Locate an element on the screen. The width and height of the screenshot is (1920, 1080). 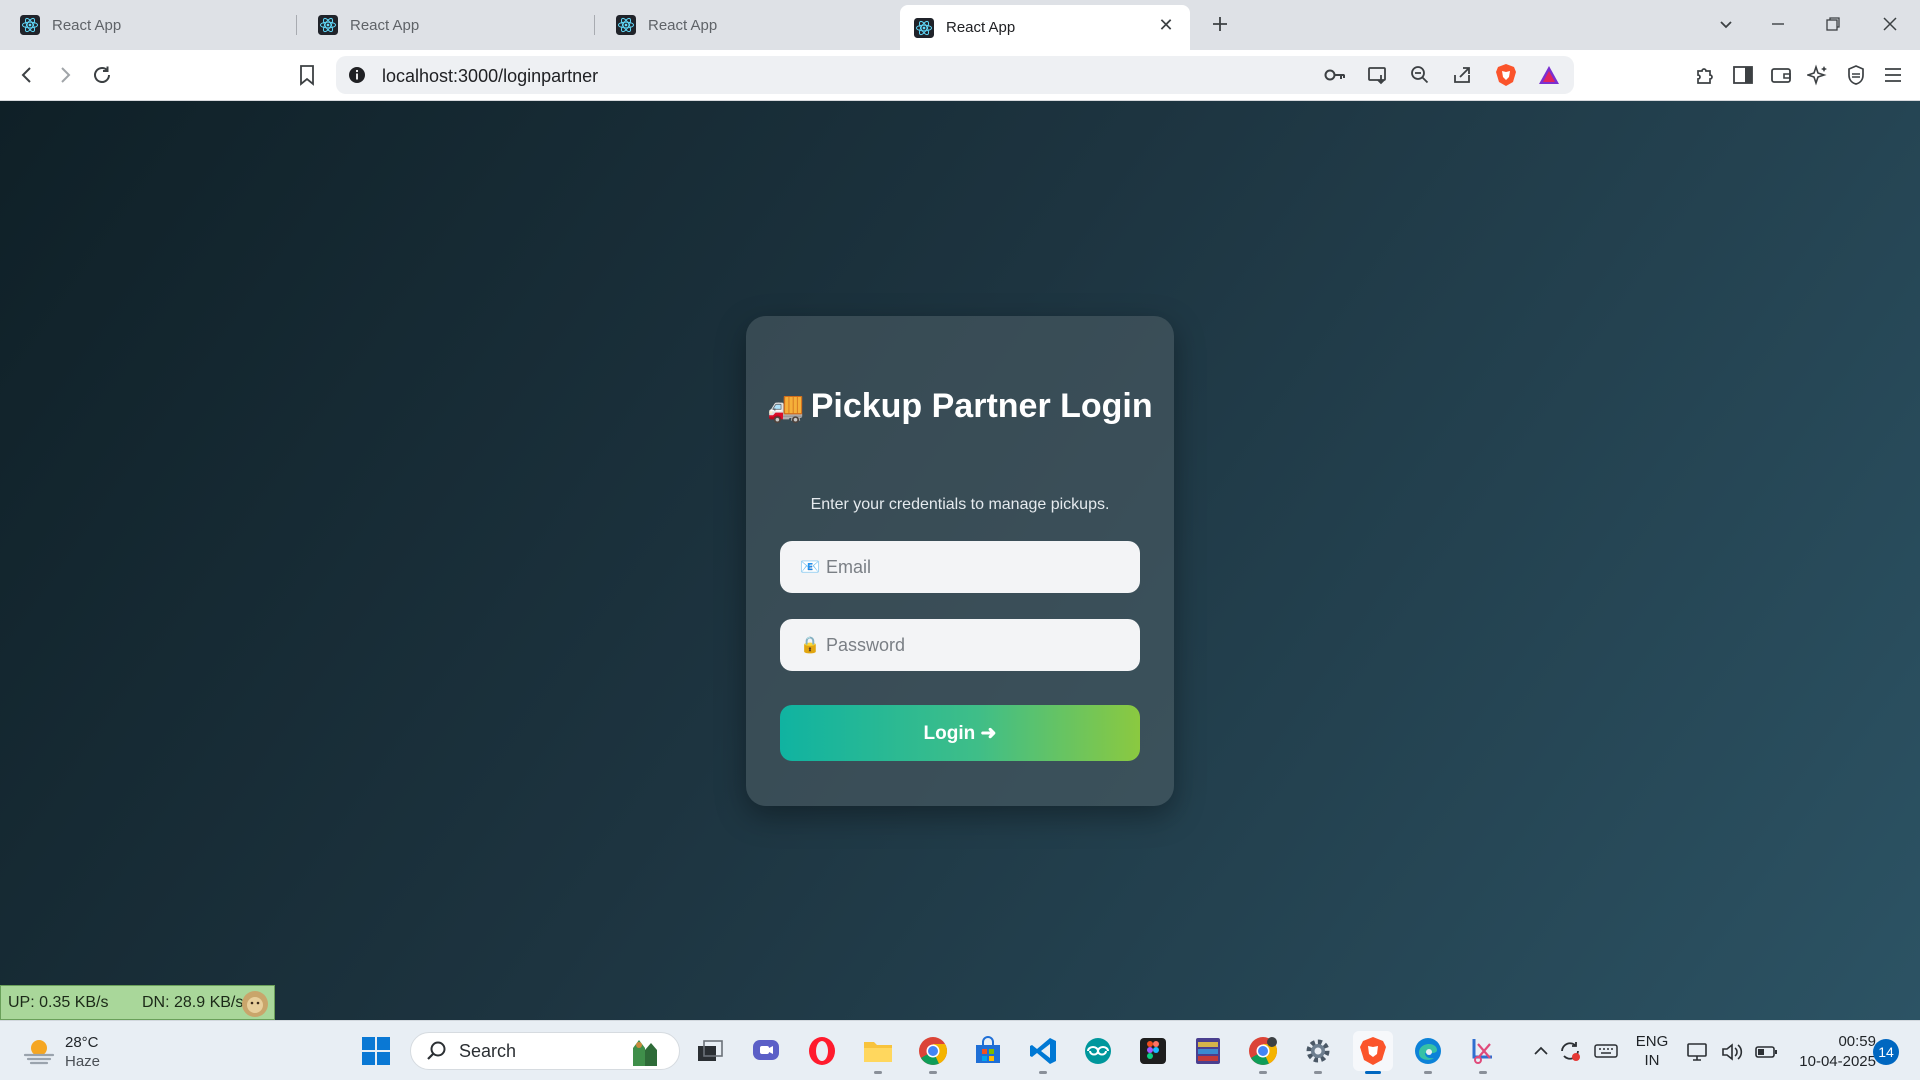
download-speed: DN: 28.9 KB/s is located at coordinates (193, 1002).